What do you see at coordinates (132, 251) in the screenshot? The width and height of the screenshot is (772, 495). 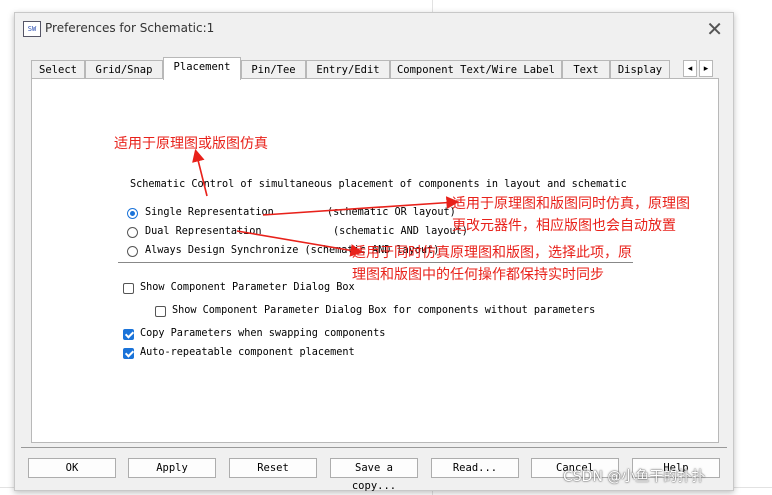 I see `radio-always-design-synchronize` at bounding box center [132, 251].